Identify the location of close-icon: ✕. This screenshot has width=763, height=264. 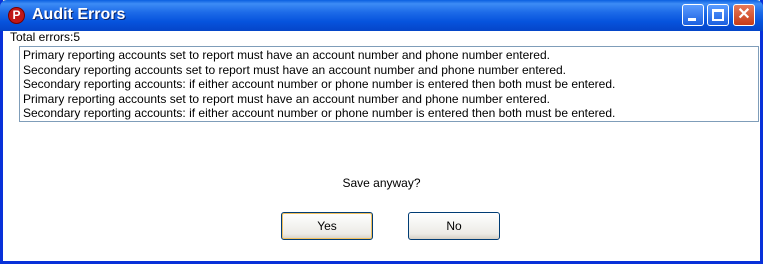
(744, 14).